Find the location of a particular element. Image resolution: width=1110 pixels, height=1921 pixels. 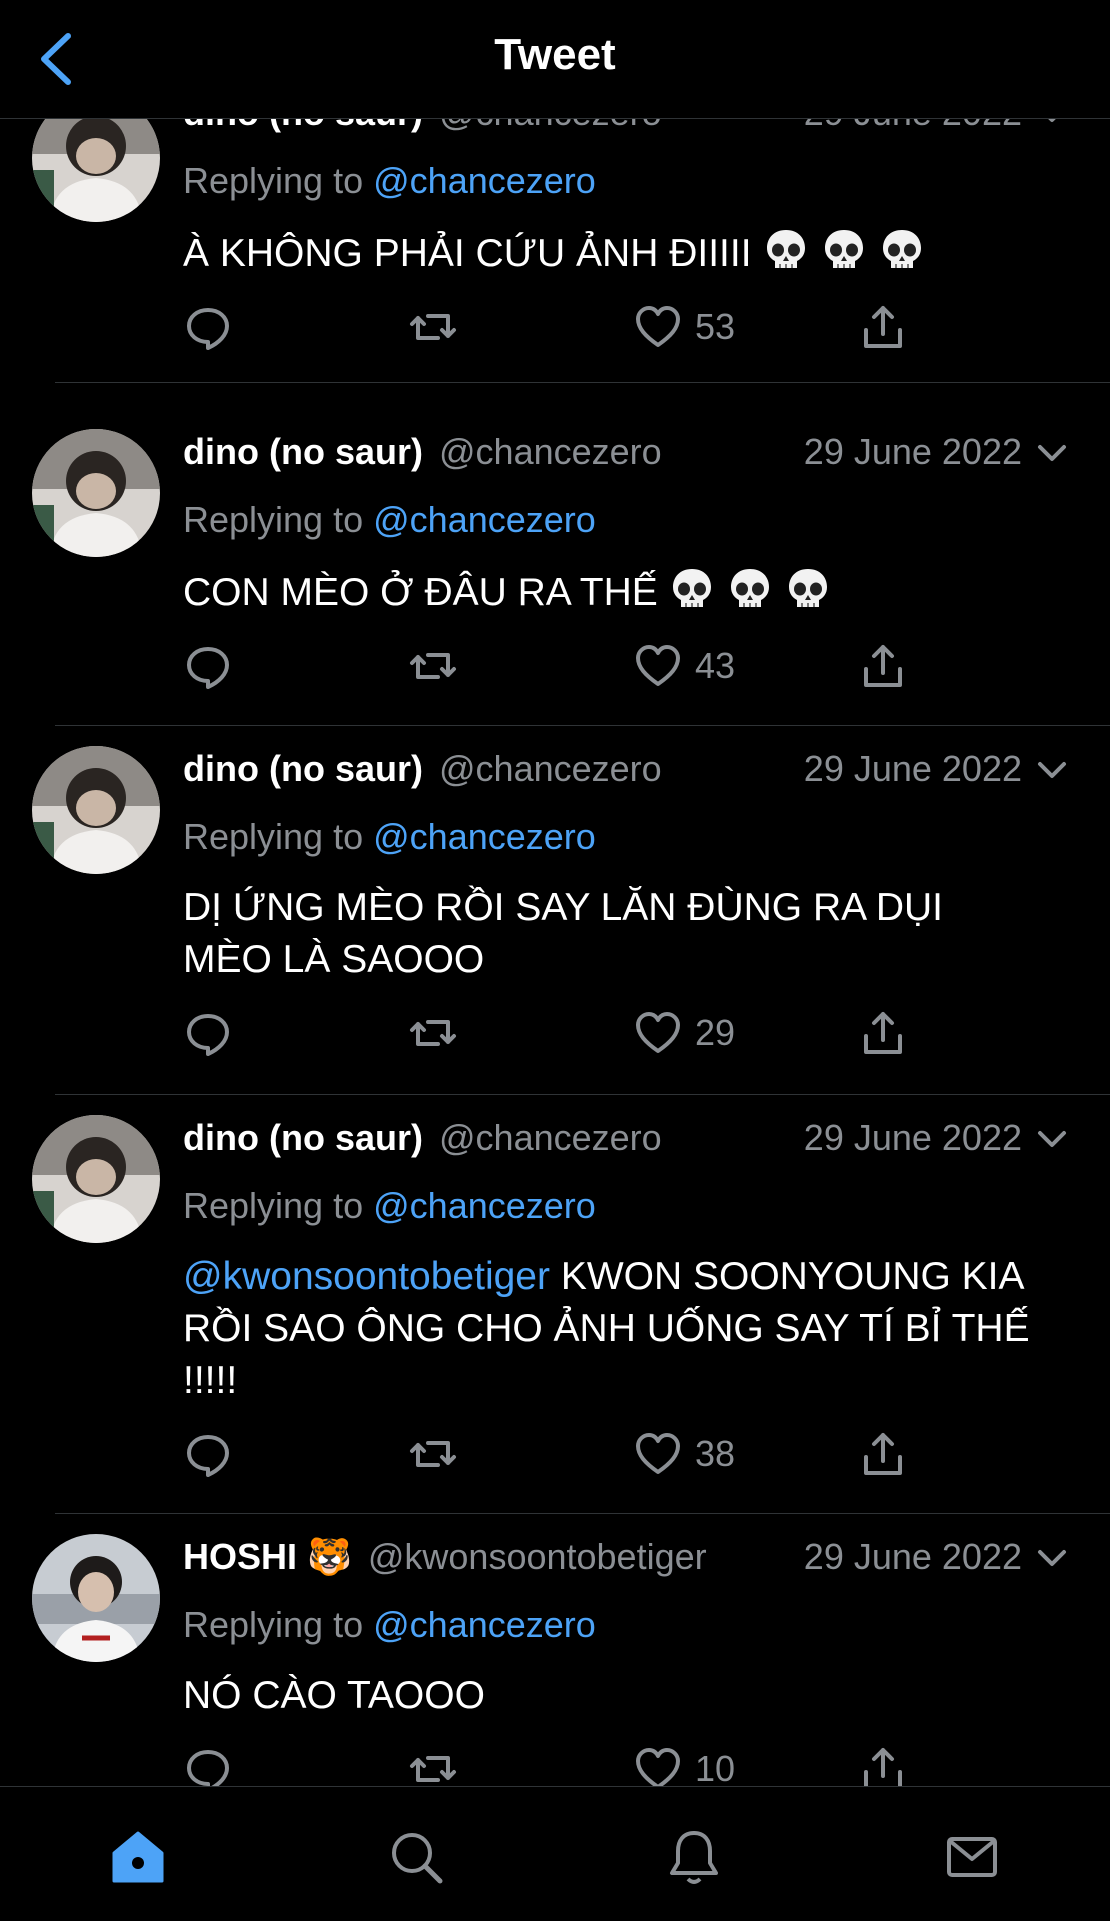

tab-search is located at coordinates (416, 1857).